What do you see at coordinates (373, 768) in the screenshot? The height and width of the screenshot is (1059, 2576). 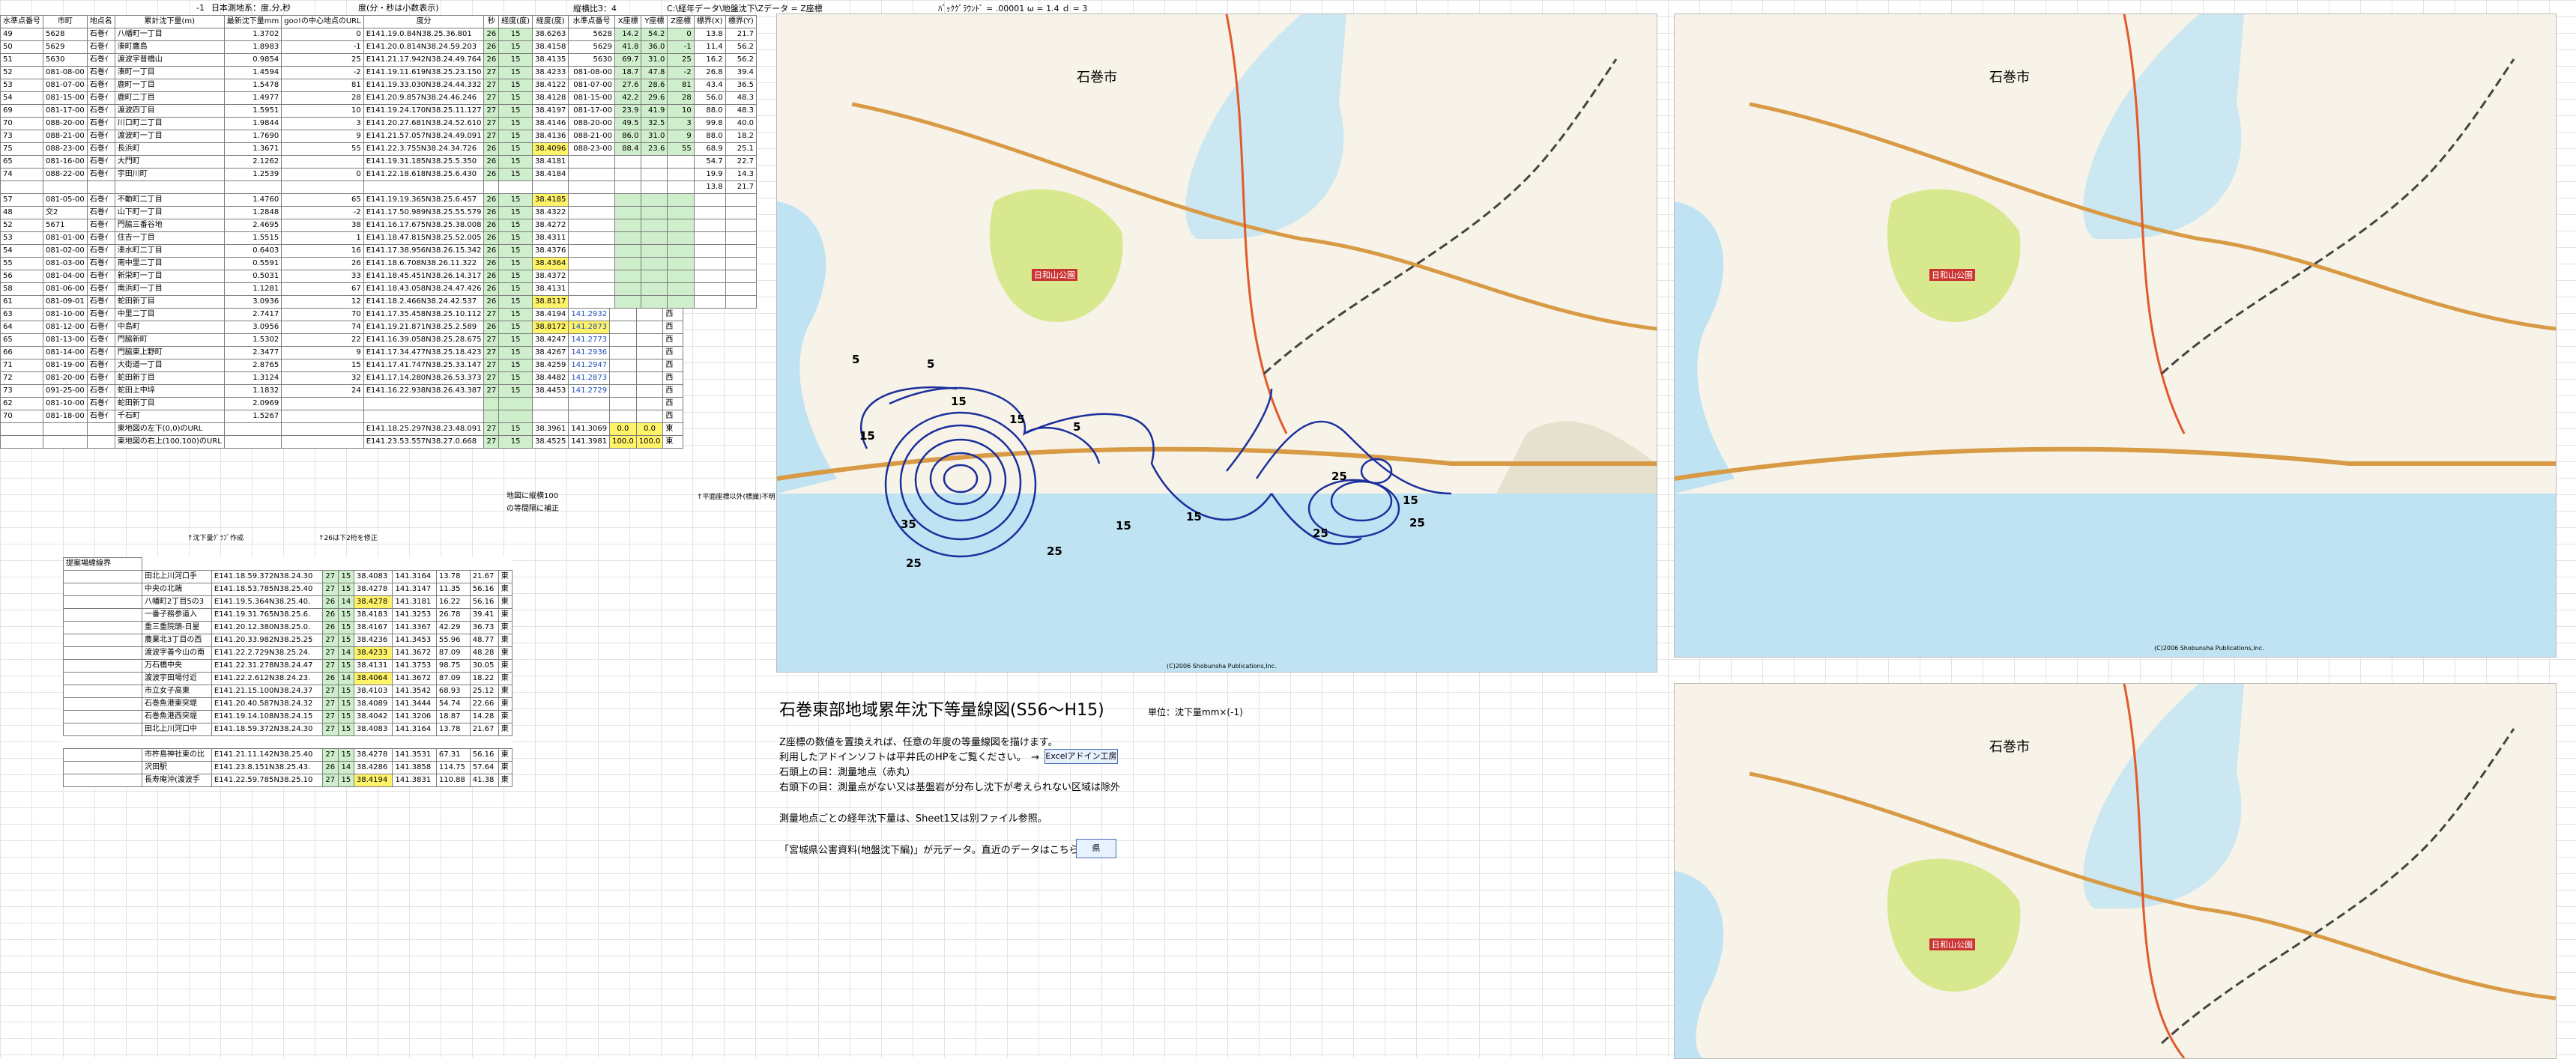 I see `table-cell: 38.4286` at bounding box center [373, 768].